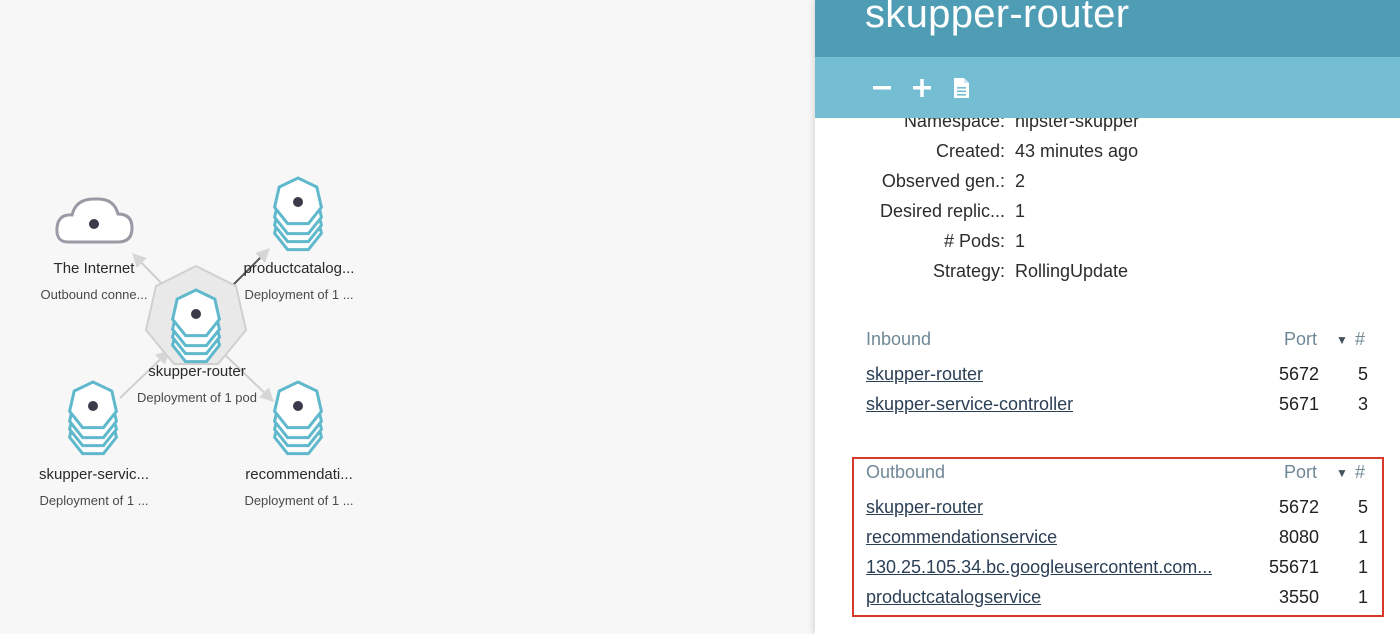 The image size is (1400, 634). What do you see at coordinates (924, 507) in the screenshot?
I see `outbound-link: skupper-router` at bounding box center [924, 507].